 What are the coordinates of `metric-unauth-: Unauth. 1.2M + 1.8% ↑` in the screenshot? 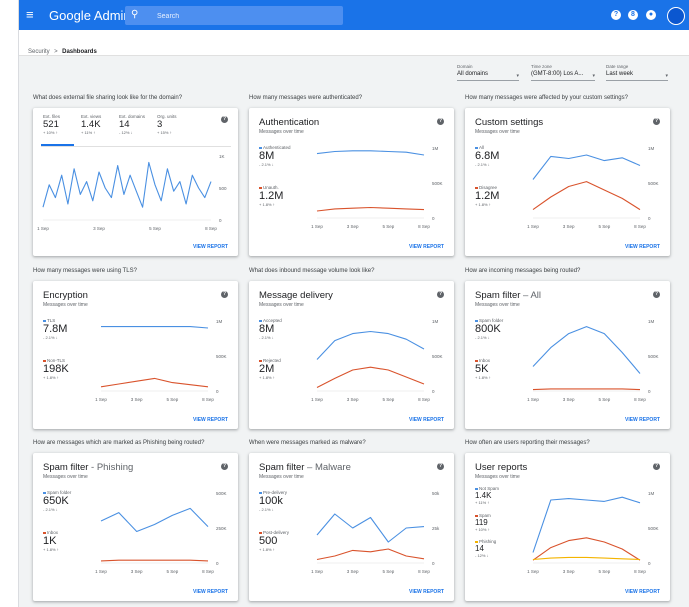 It's located at (271, 196).